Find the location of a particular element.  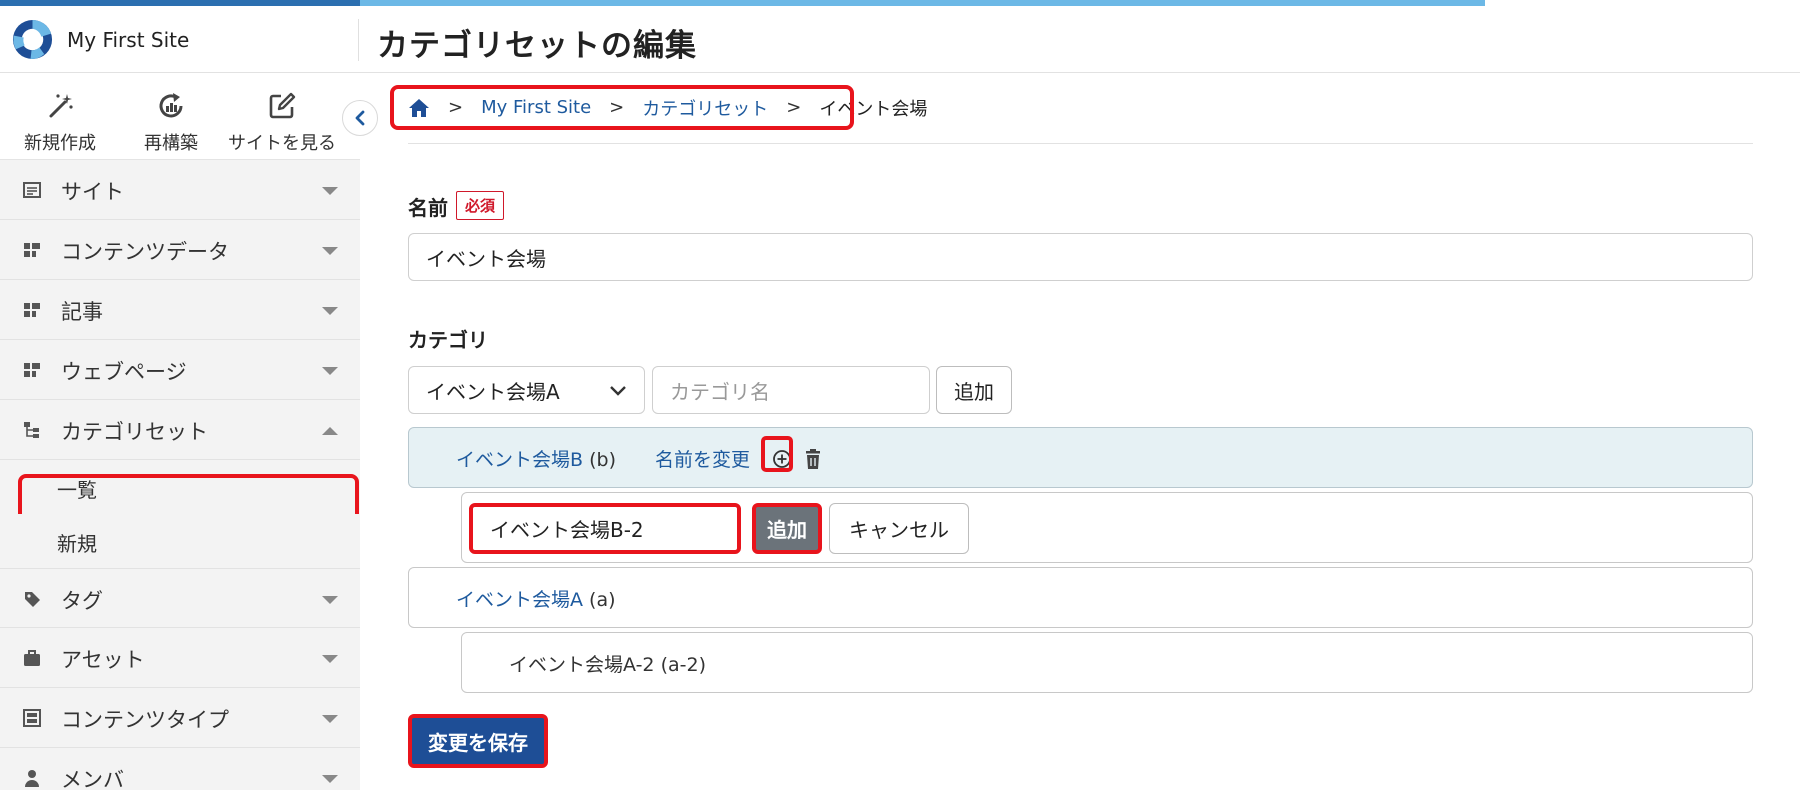

sidebar-item-content-data: コンテンツデータ is located at coordinates (180, 250).